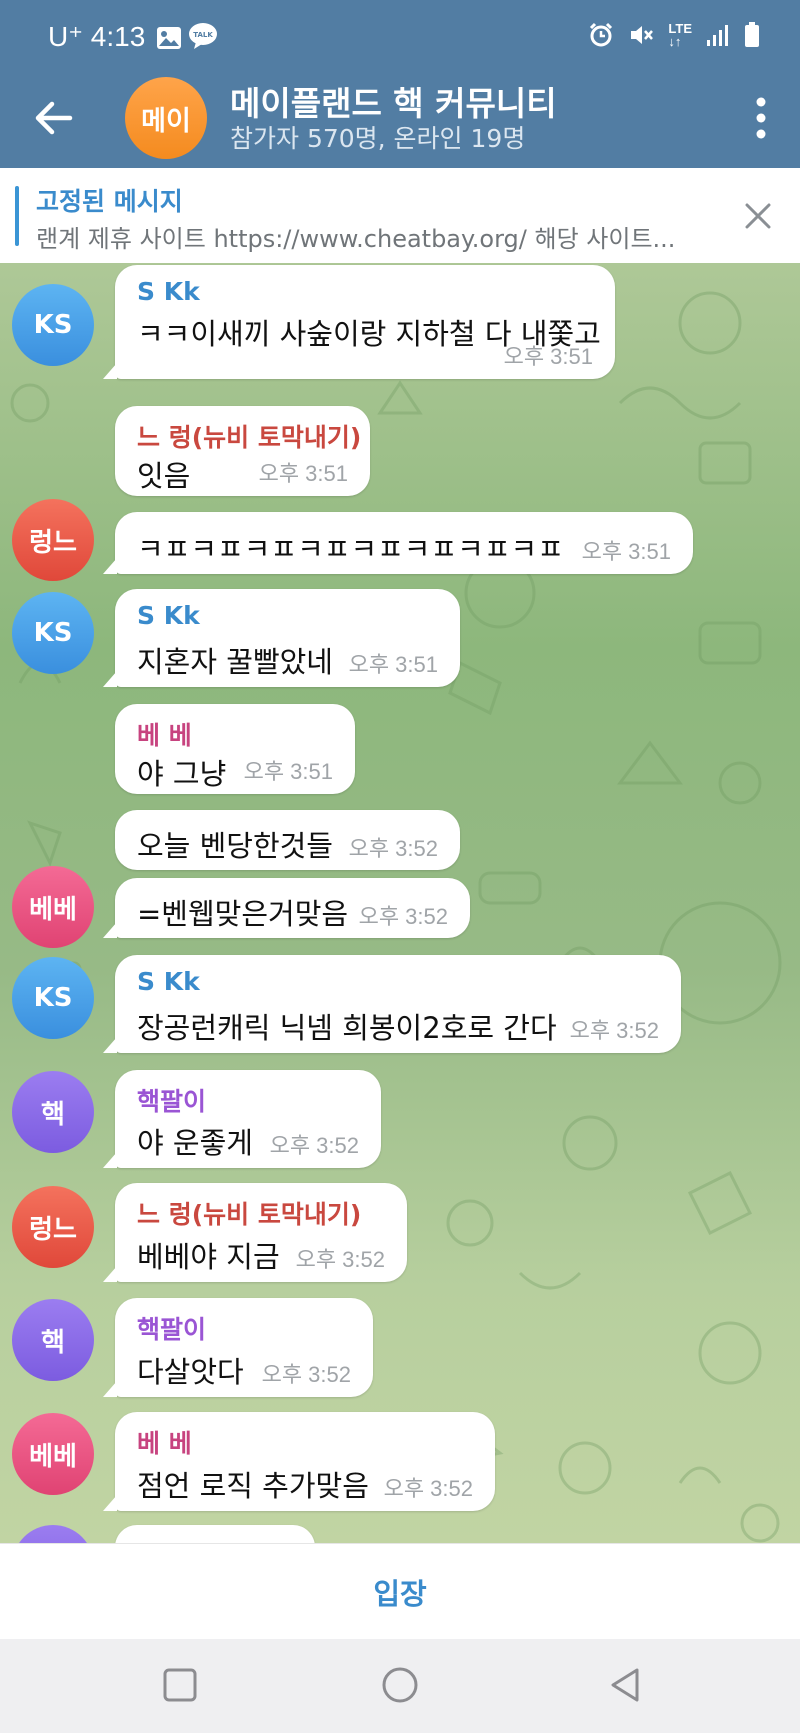 The width and height of the screenshot is (800, 1733). Describe the element at coordinates (717, 35) in the screenshot. I see `signal-icon` at that location.